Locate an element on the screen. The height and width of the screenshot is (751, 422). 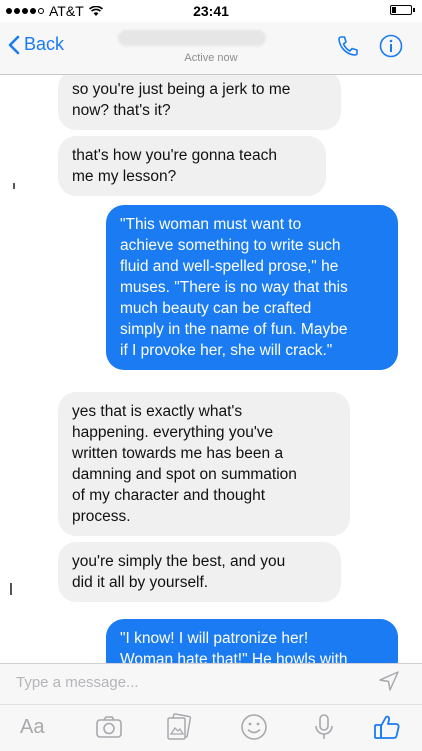
conversation-header: Back Active now is located at coordinates (211, 48).